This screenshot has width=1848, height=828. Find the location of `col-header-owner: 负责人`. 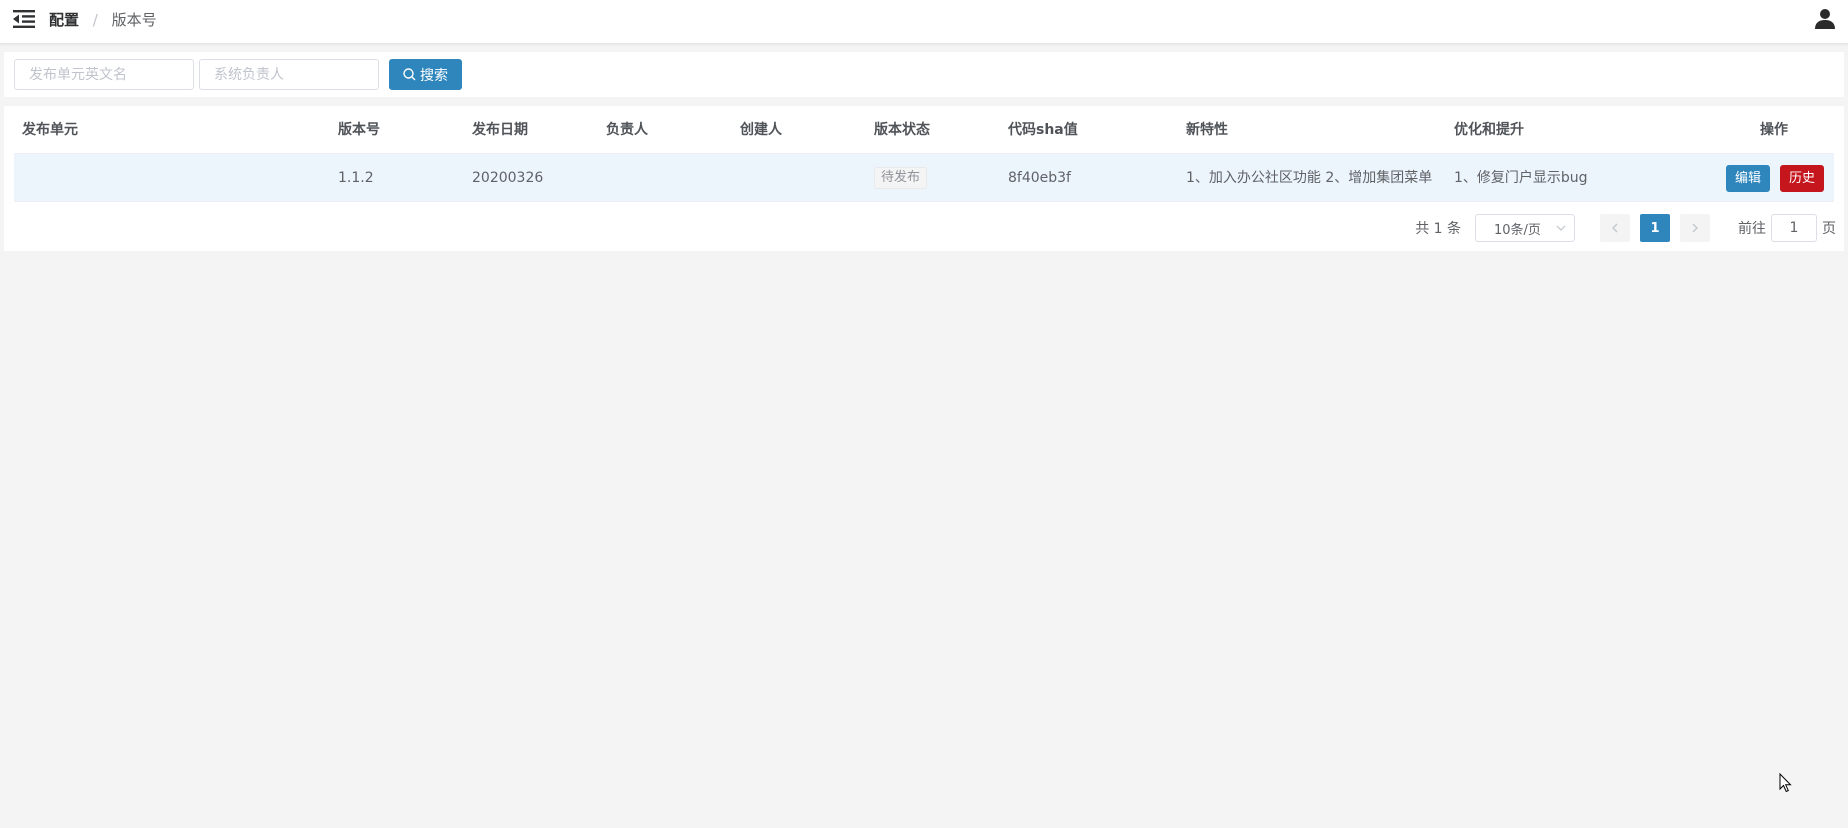

col-header-owner: 负责人 is located at coordinates (627, 130).